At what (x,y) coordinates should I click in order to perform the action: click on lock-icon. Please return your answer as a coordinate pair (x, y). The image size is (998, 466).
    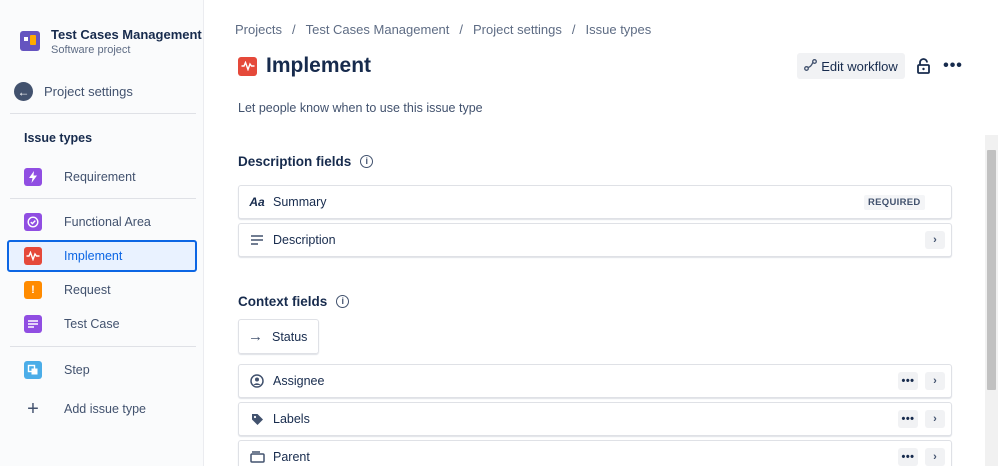
    Looking at the image, I should click on (923, 66).